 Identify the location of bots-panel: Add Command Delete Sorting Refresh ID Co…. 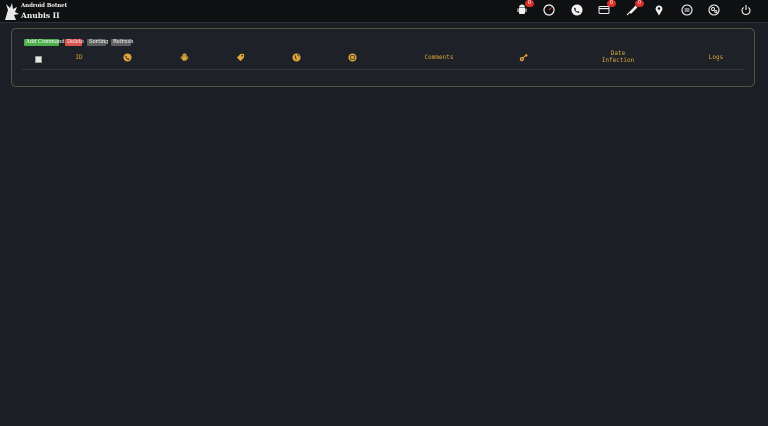
(383, 57).